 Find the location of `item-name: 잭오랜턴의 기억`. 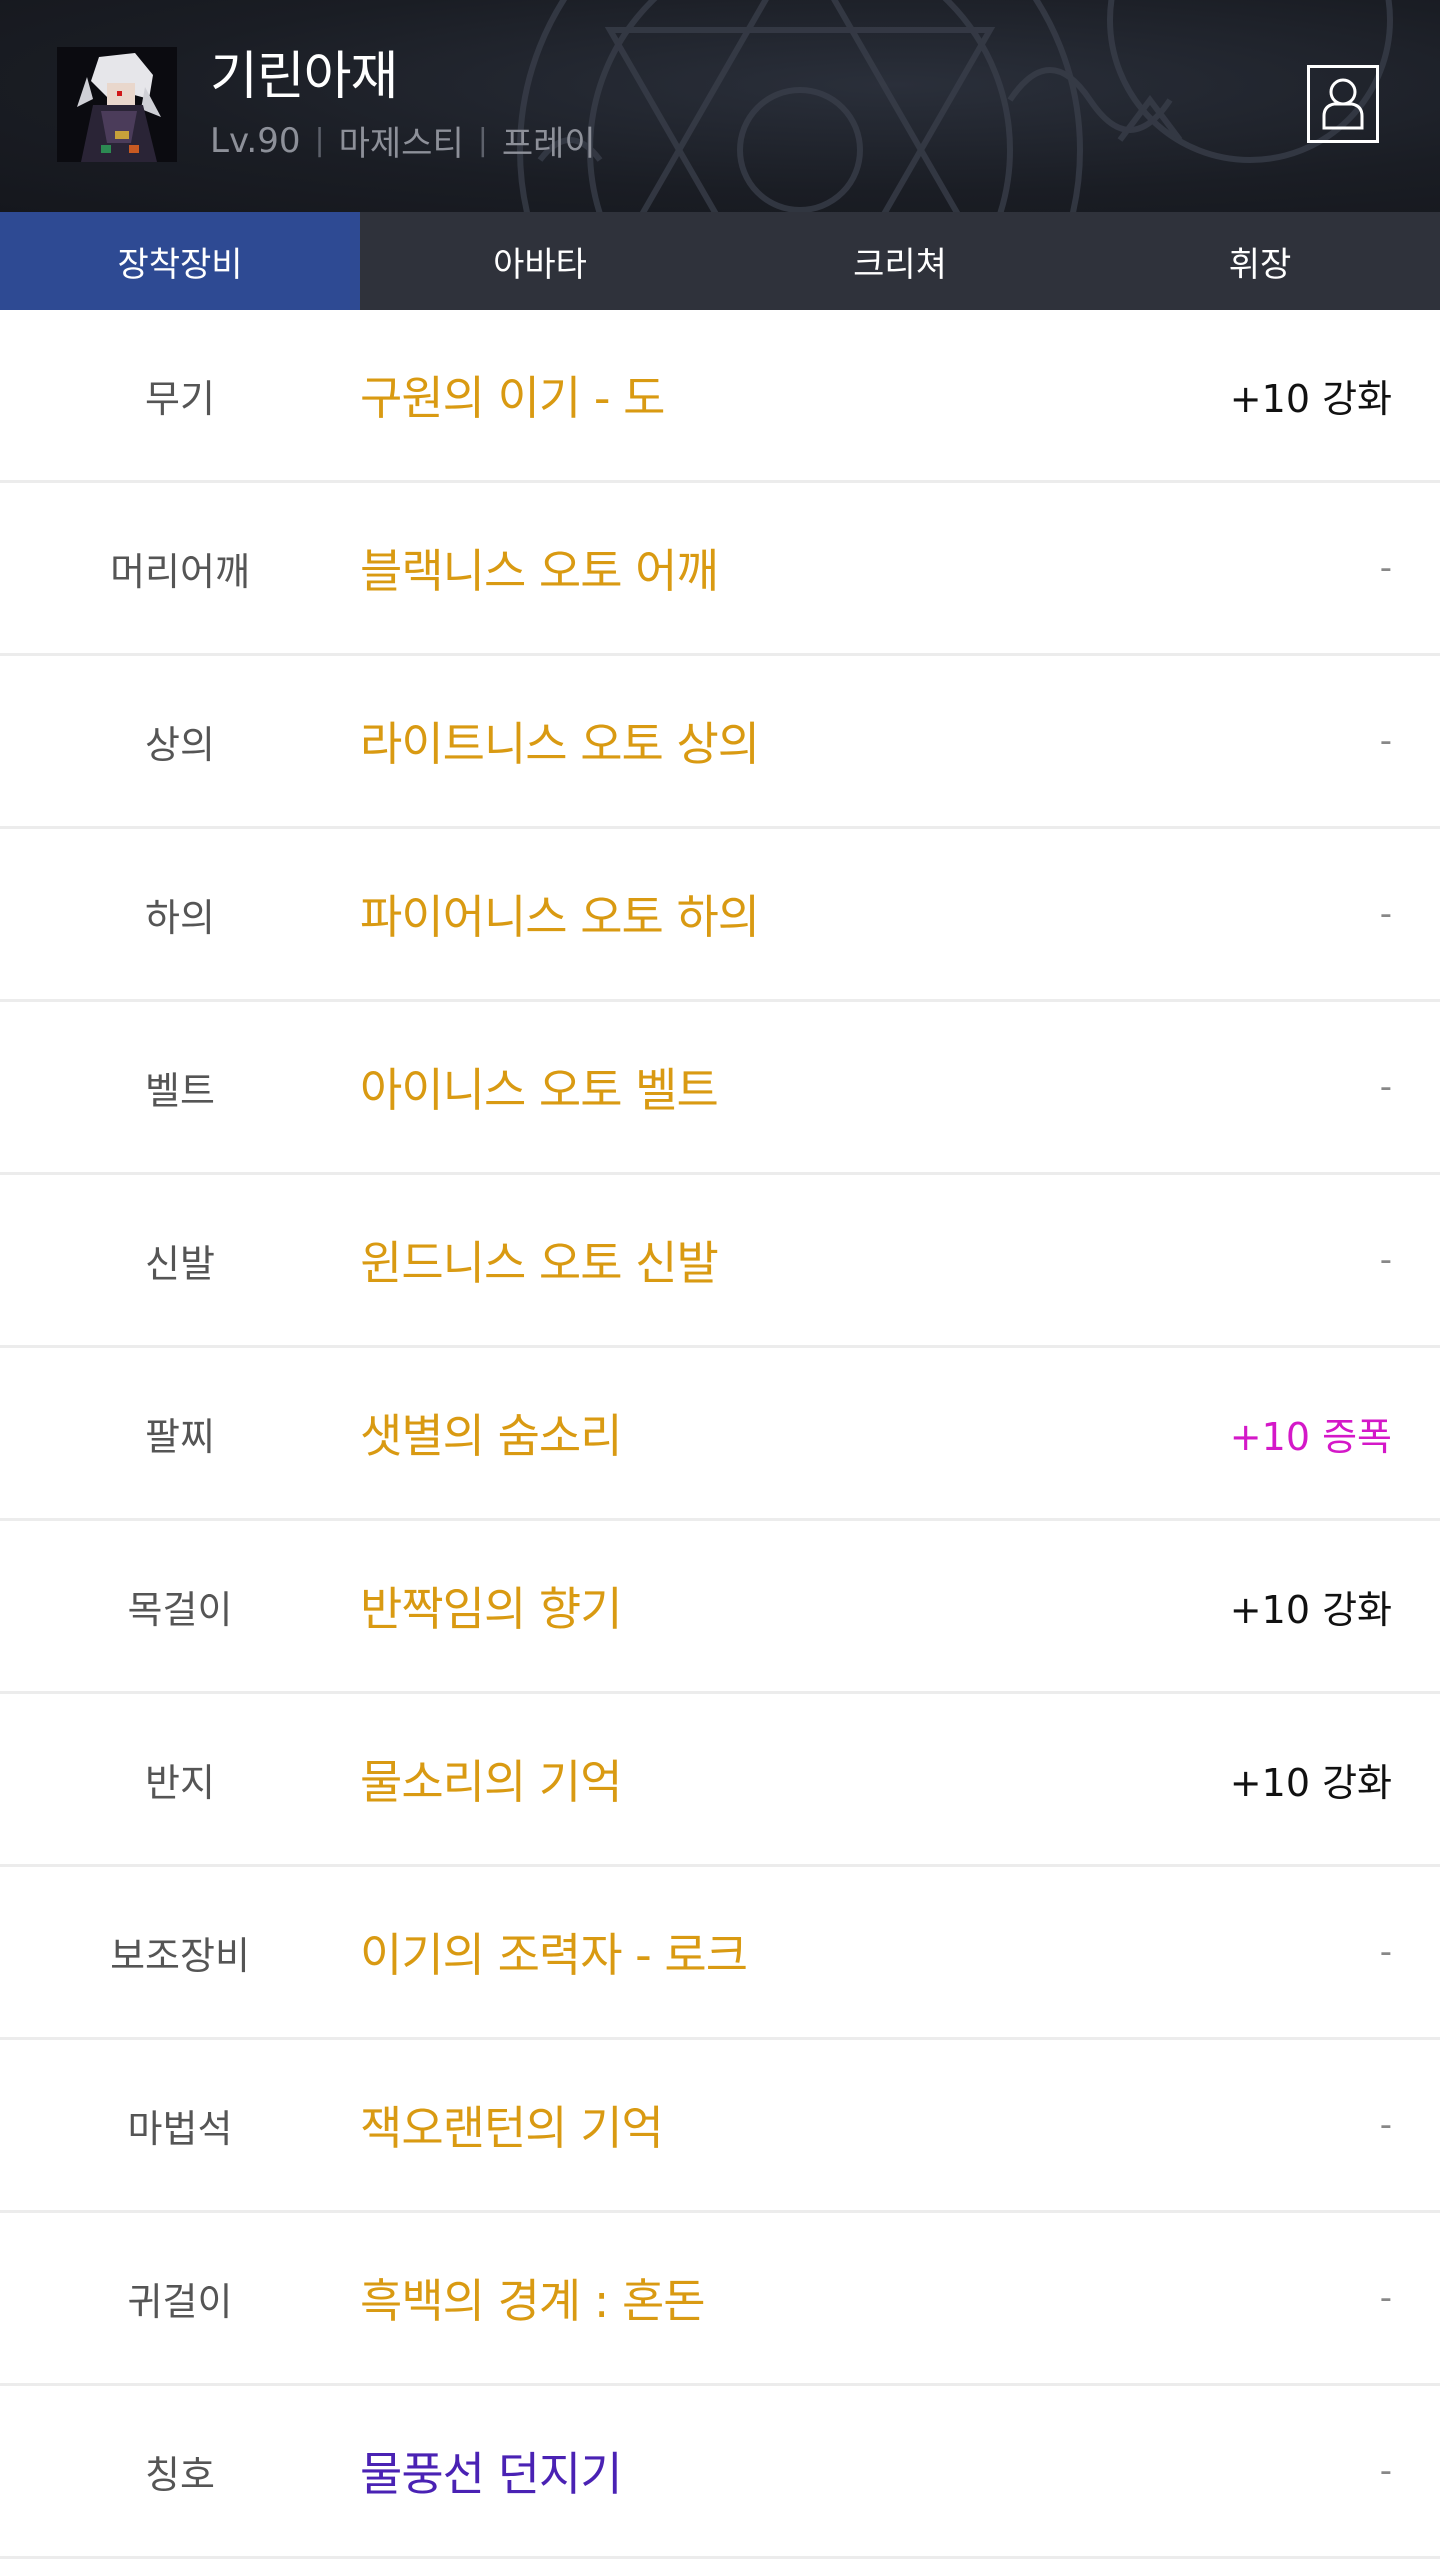

item-name: 잭오랜턴의 기억 is located at coordinates (512, 2125).